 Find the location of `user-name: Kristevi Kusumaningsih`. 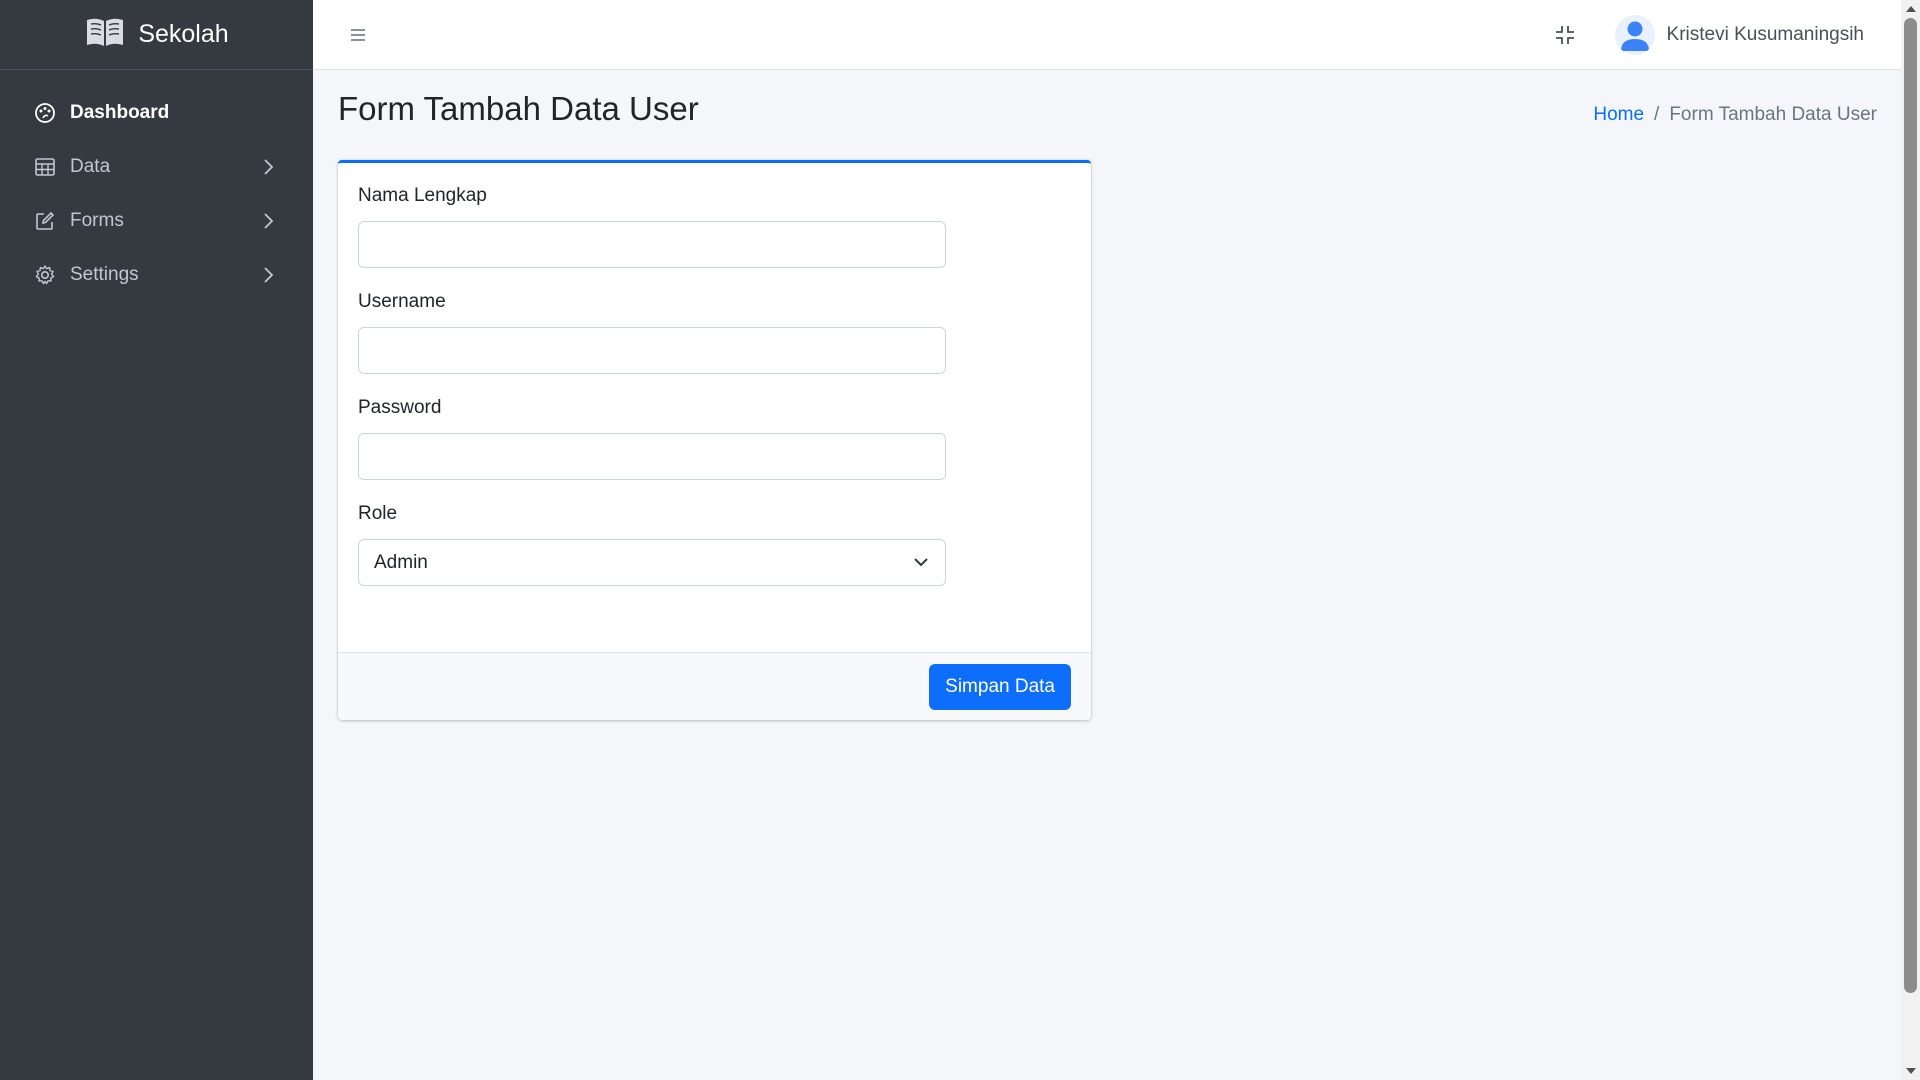

user-name: Kristevi Kusumaningsih is located at coordinates (1765, 34).